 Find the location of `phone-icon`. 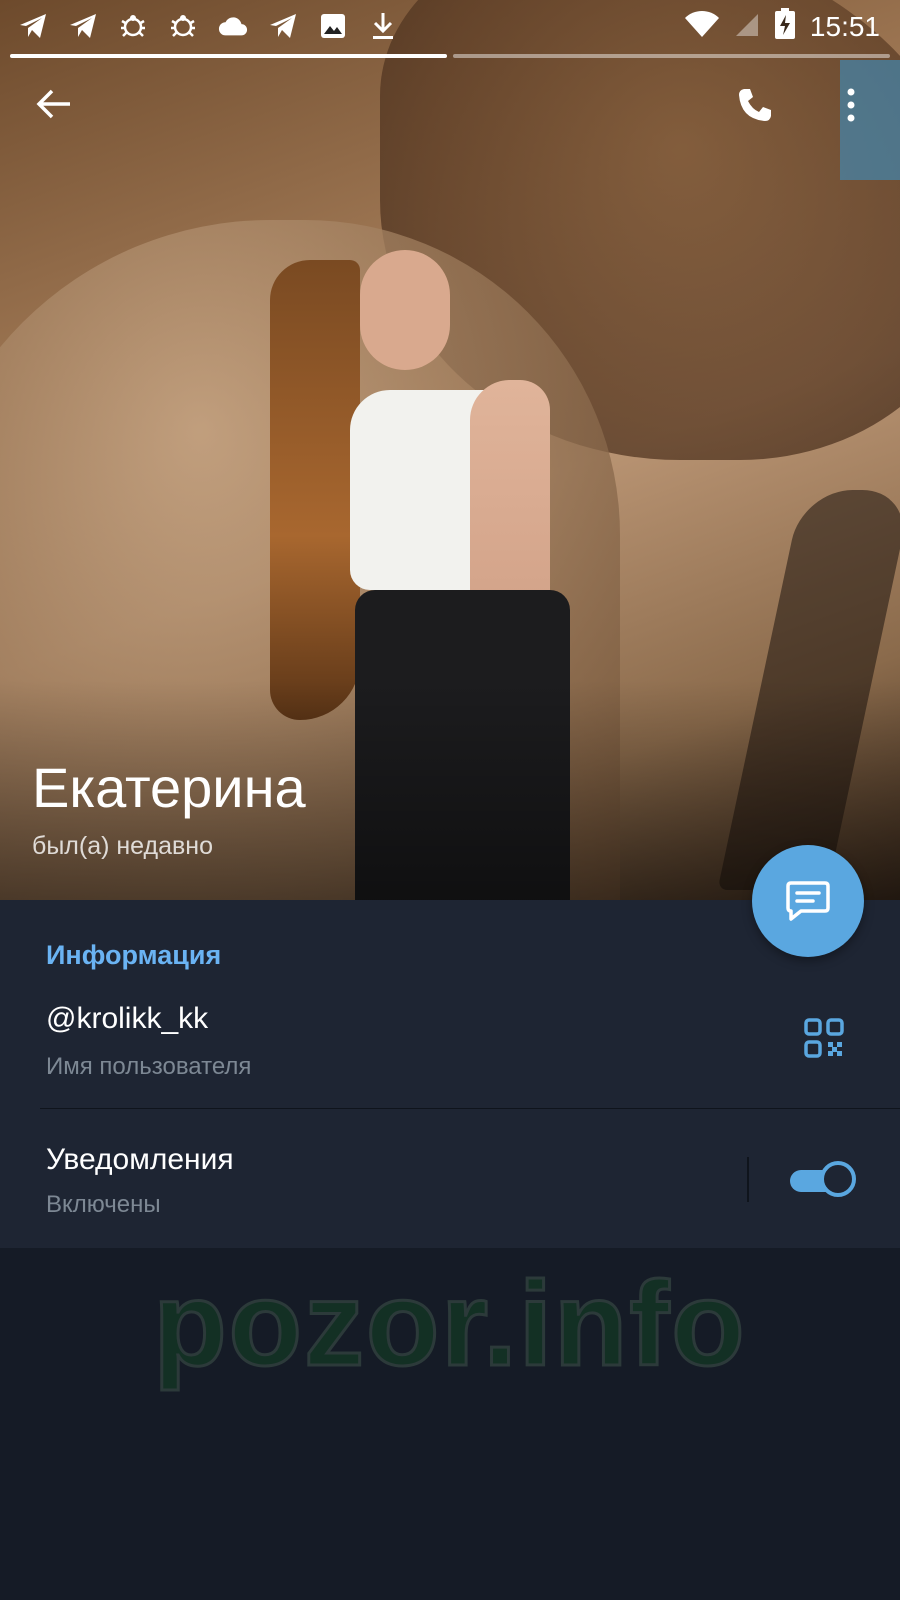

phone-icon is located at coordinates (755, 105).